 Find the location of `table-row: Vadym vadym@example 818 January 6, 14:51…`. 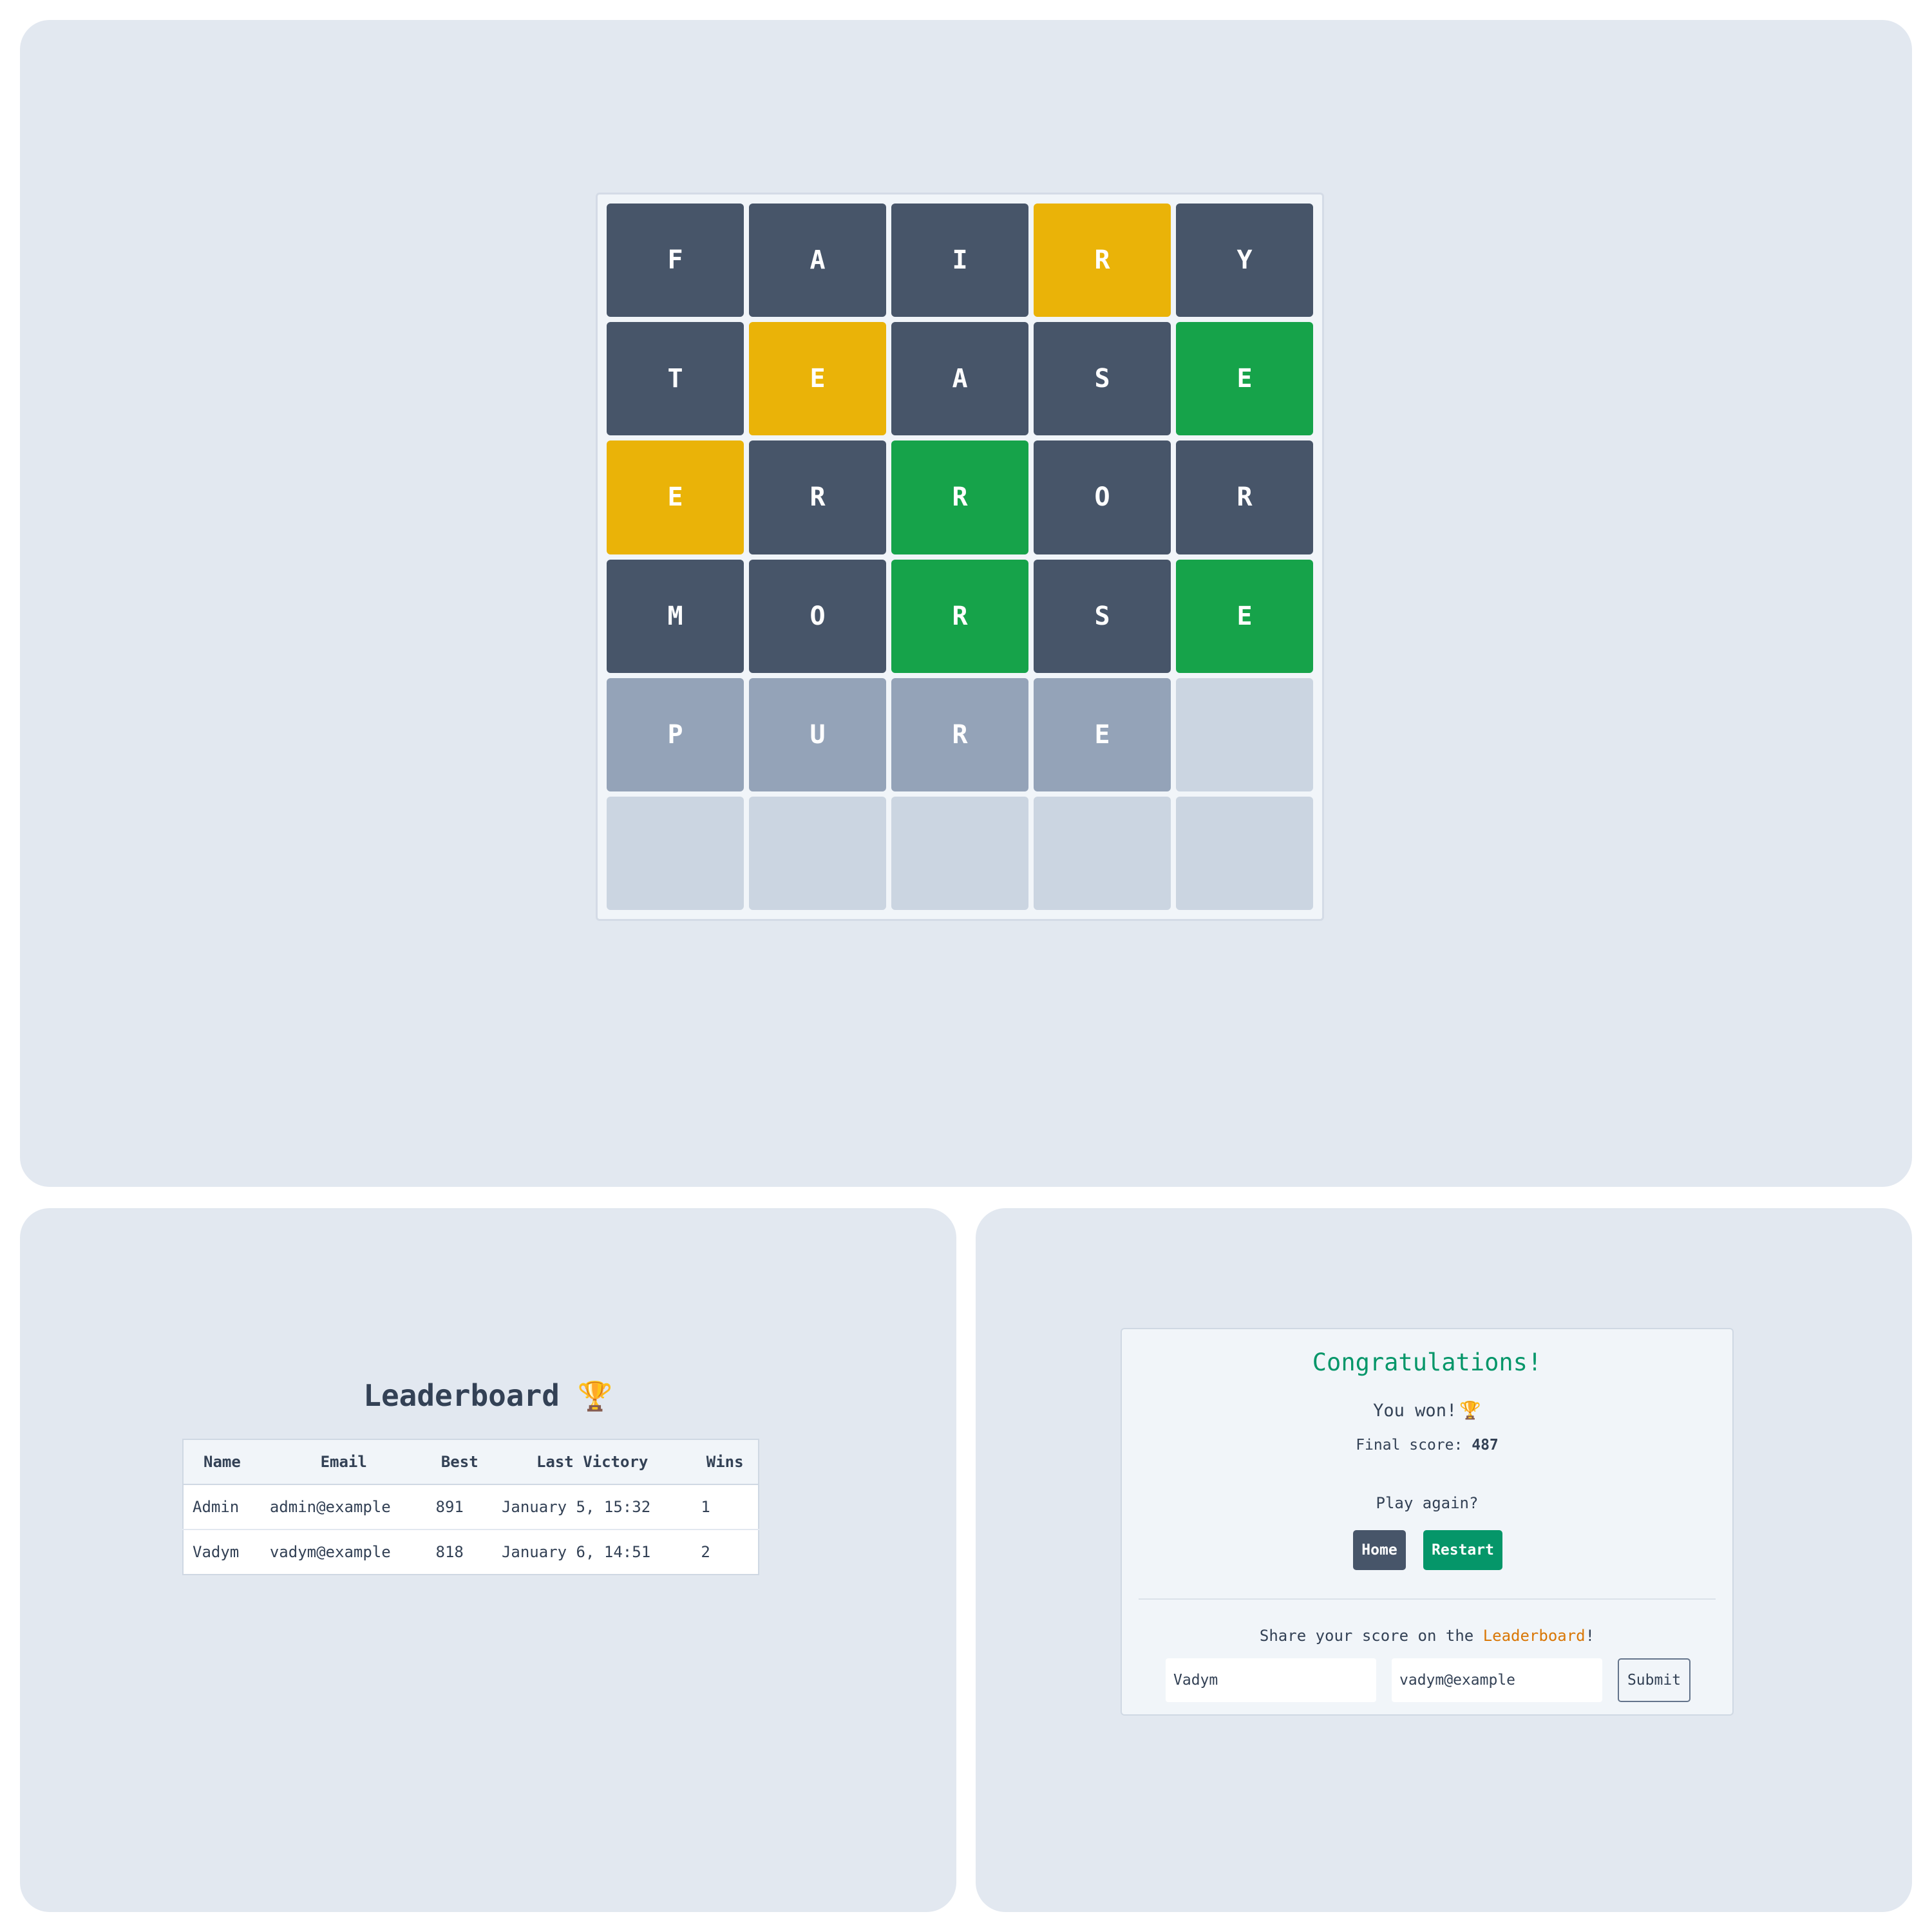

table-row: Vadym vadym@example 818 January 6, 14:51… is located at coordinates (471, 1552).